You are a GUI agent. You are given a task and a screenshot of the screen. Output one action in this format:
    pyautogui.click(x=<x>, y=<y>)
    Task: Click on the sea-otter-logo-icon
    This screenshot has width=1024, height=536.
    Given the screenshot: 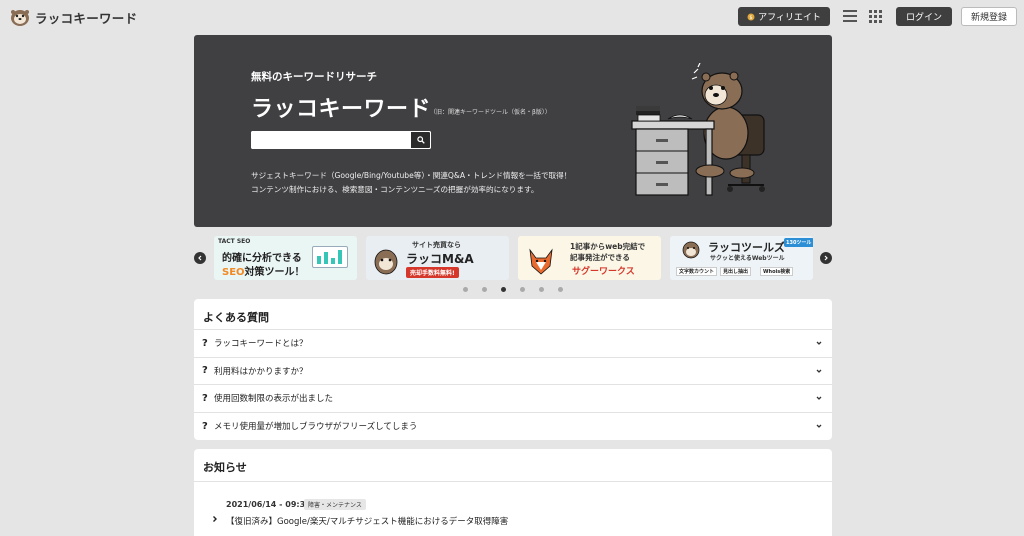 What is the action you would take?
    pyautogui.click(x=20, y=18)
    